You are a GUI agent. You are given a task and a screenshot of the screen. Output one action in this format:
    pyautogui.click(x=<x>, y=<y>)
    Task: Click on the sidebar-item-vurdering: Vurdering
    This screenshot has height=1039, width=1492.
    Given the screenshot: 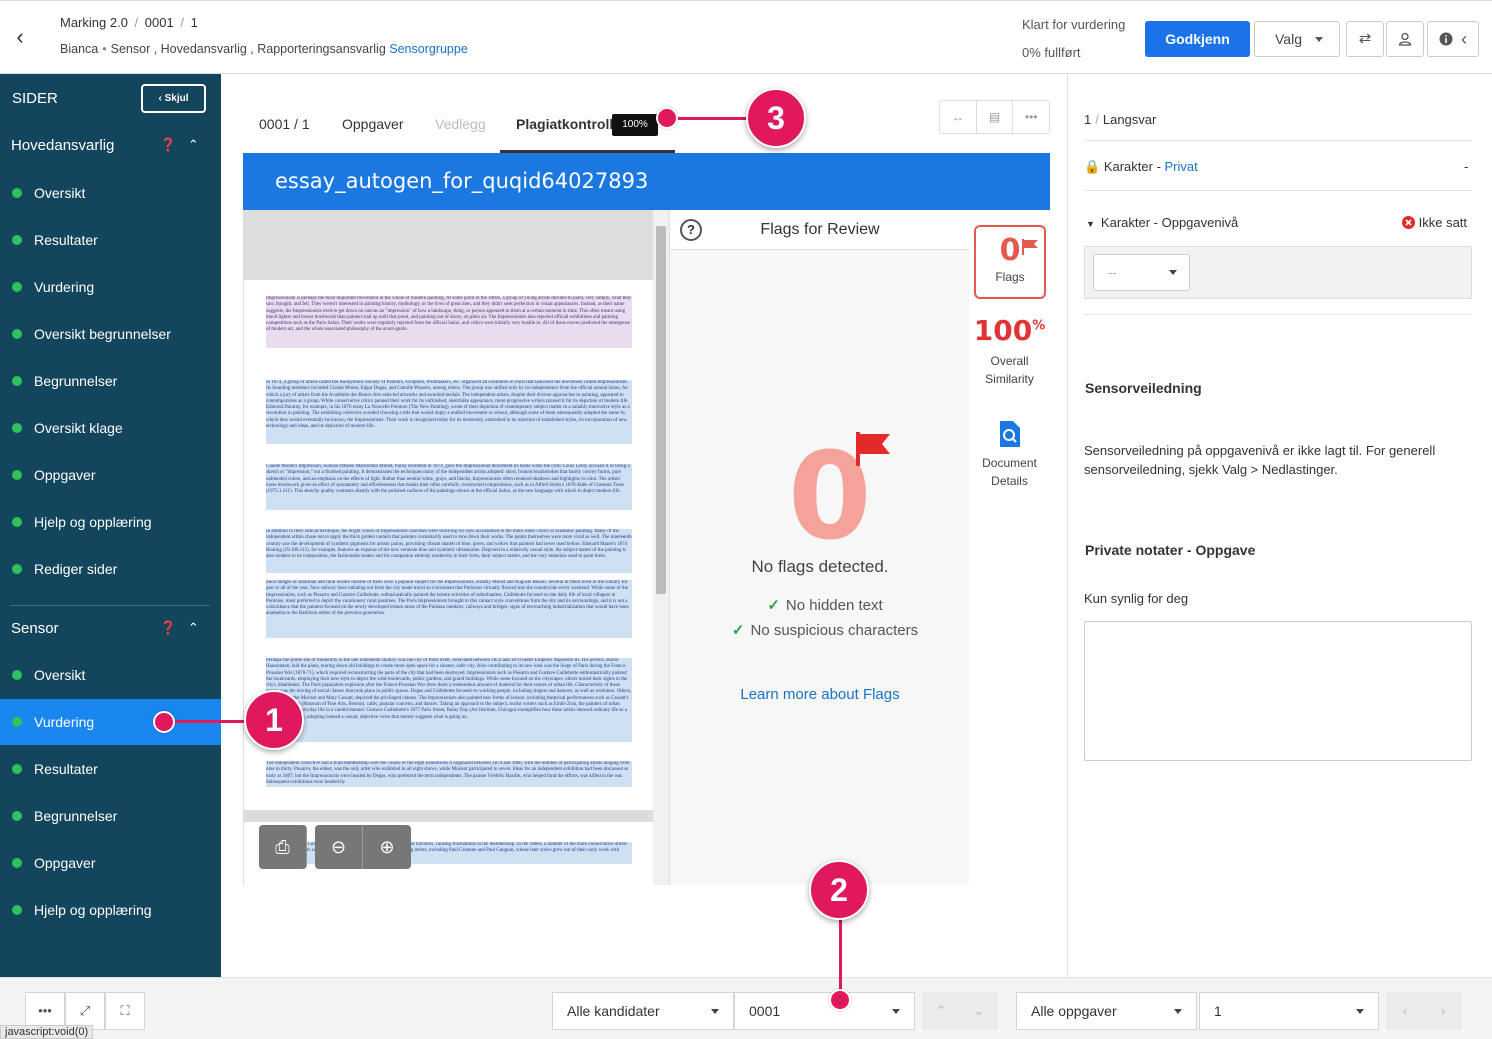 What is the action you would take?
    pyautogui.click(x=110, y=287)
    